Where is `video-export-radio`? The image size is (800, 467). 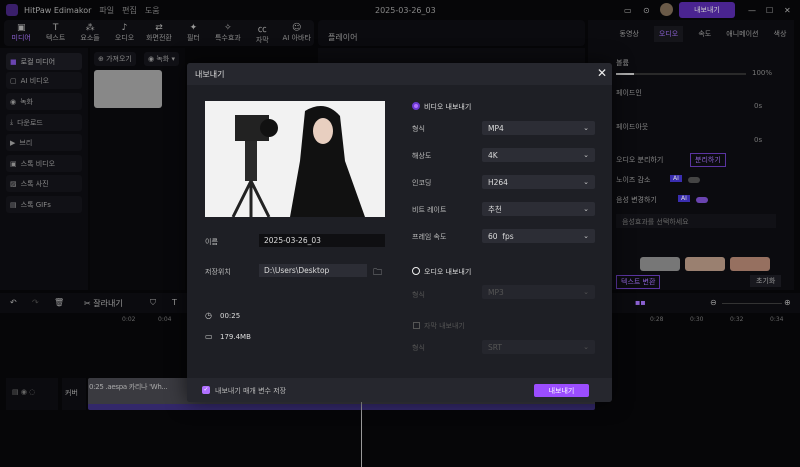
video-export-radio is located at coordinates (416, 106).